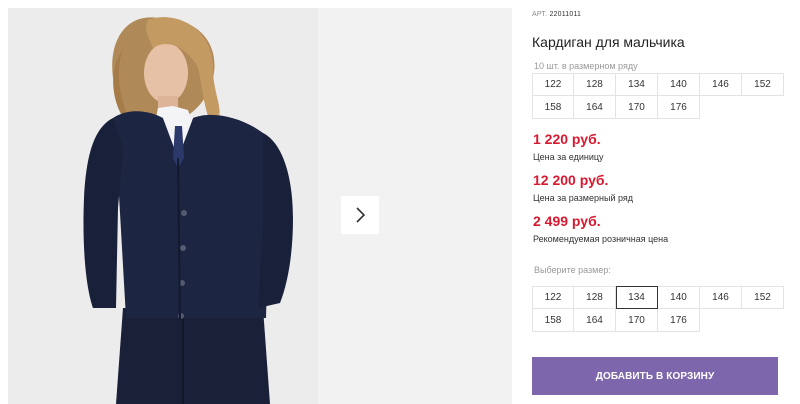 This screenshot has width=800, height=404. What do you see at coordinates (655, 376) in the screenshot?
I see `add-to-cart-button: ДОБАВИТЬ В КОРЗИНУ` at bounding box center [655, 376].